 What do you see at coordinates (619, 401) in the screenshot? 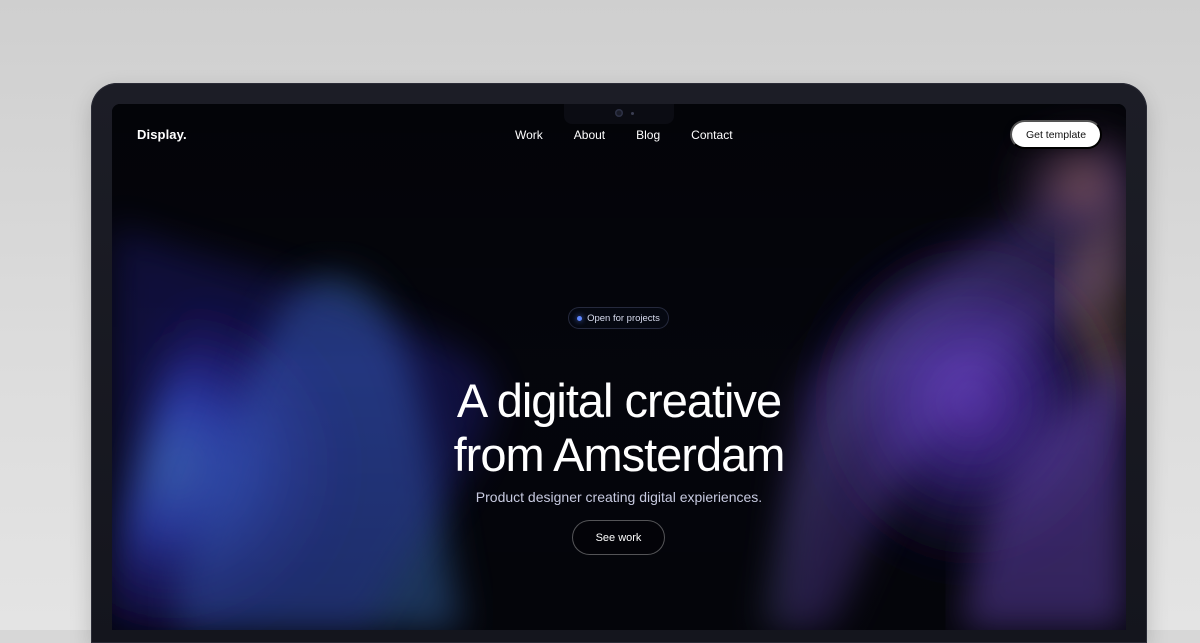
I see `hero-headline-line-1: A digital creative` at bounding box center [619, 401].